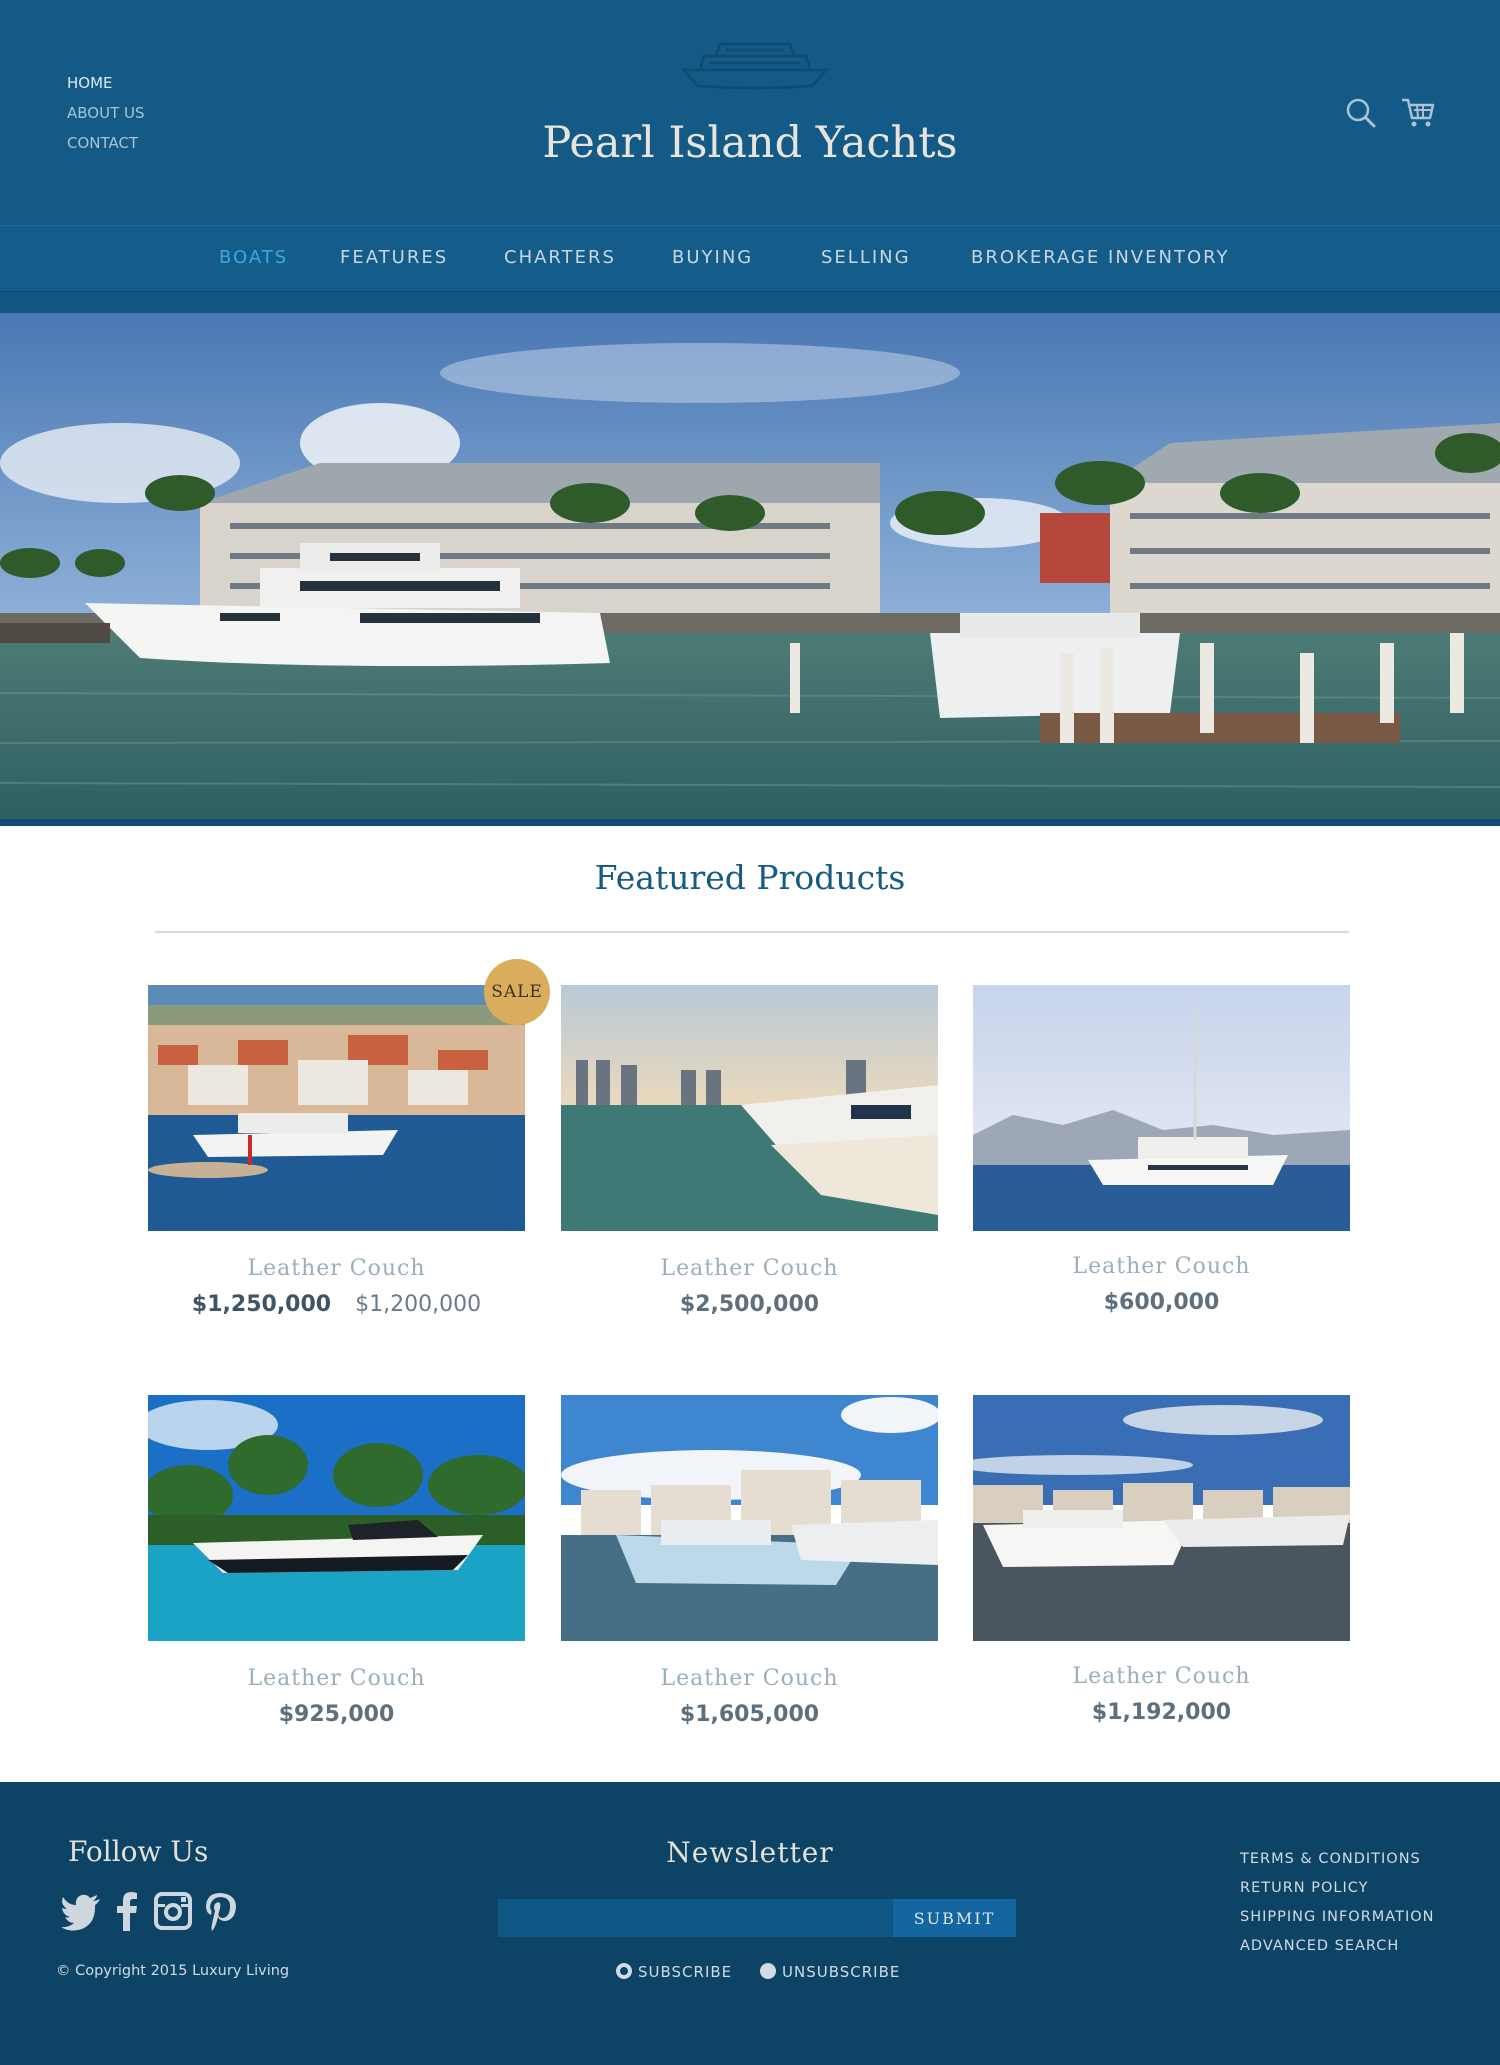 This screenshot has width=1500, height=2065. Describe the element at coordinates (1161, 1712) in the screenshot. I see `product-price-6: $1,192,000` at that location.